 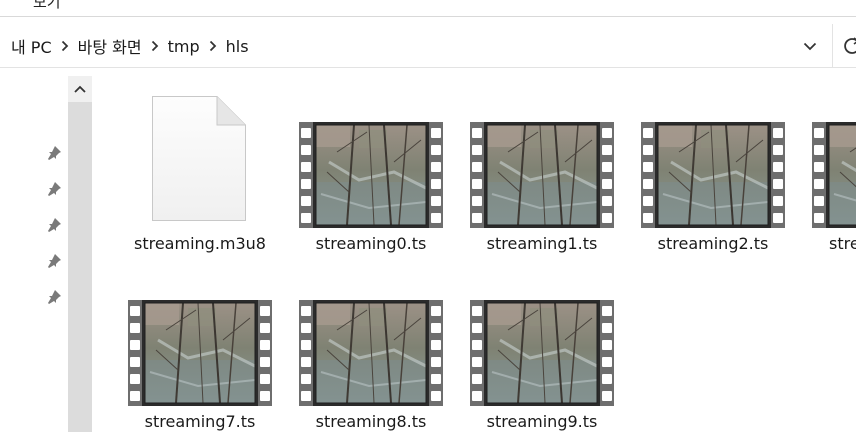 What do you see at coordinates (542, 421) in the screenshot?
I see `file-name: streaming9.ts` at bounding box center [542, 421].